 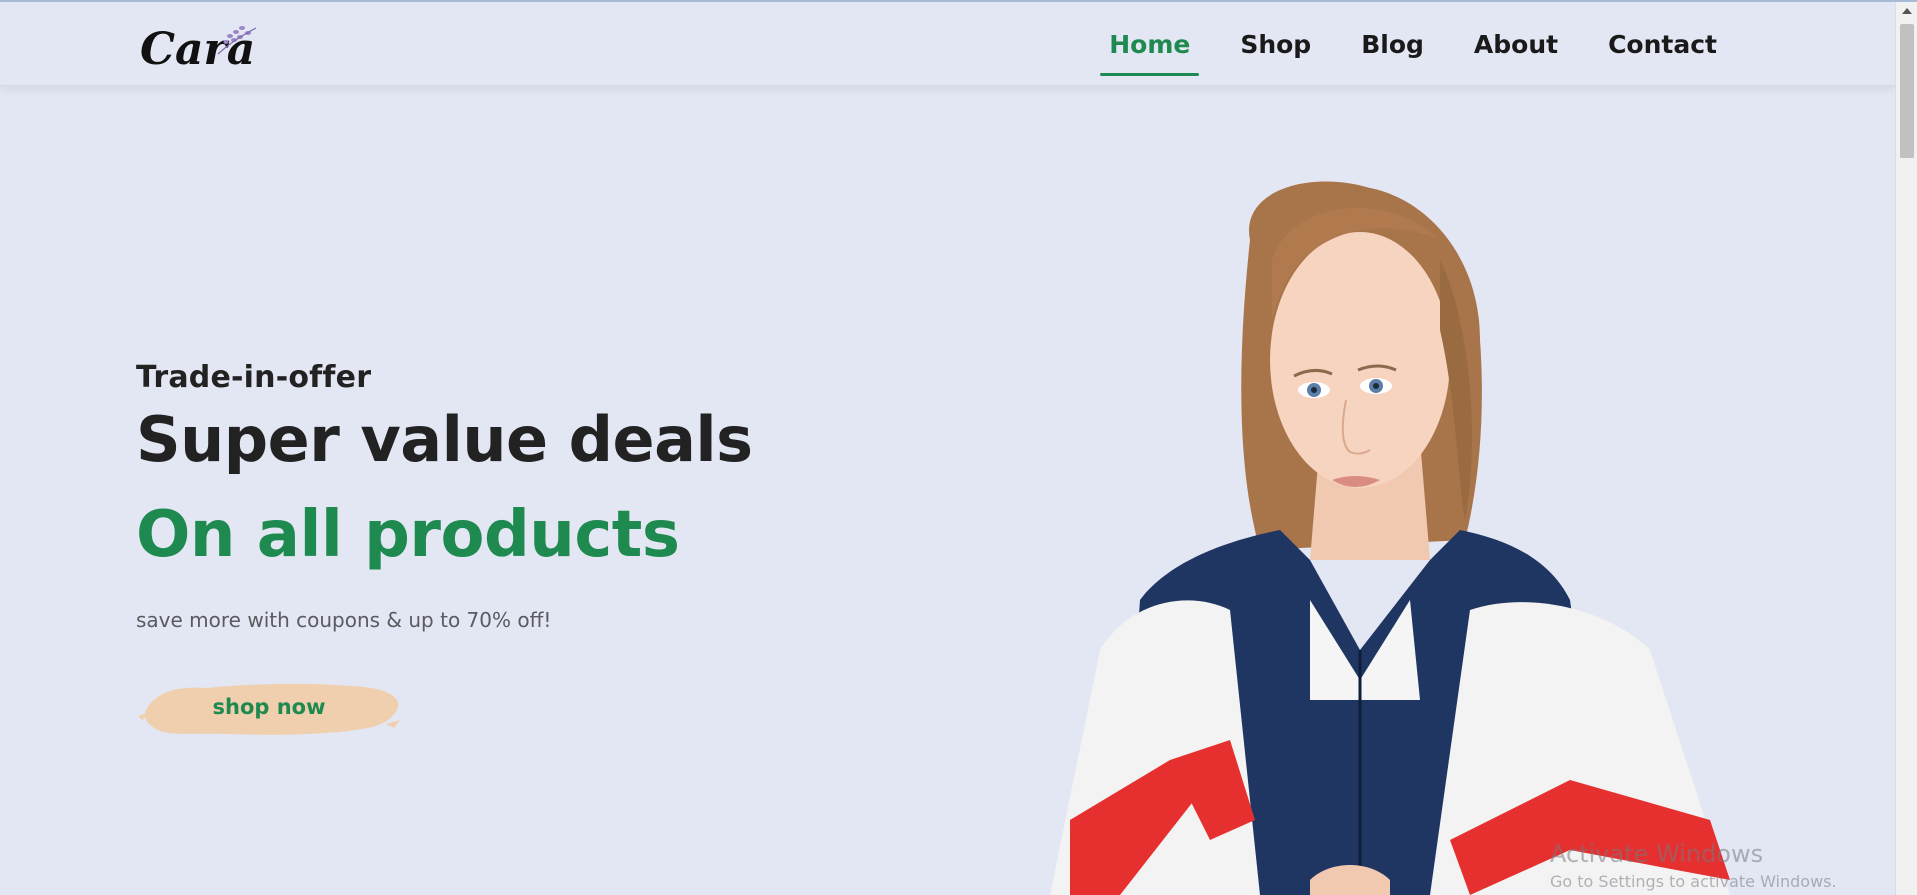 I want to click on nav-about: About, so click(x=1516, y=44).